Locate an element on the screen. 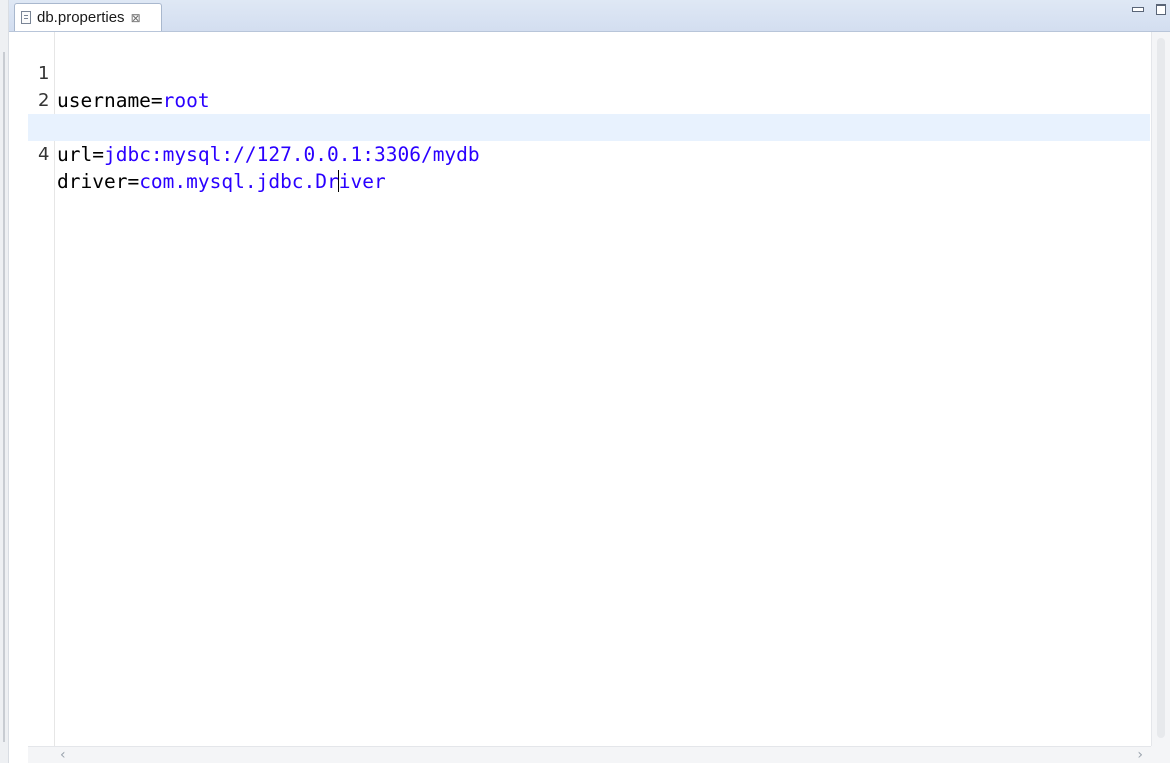 The height and width of the screenshot is (763, 1170). scrollbar-corner is located at coordinates (1160, 754).